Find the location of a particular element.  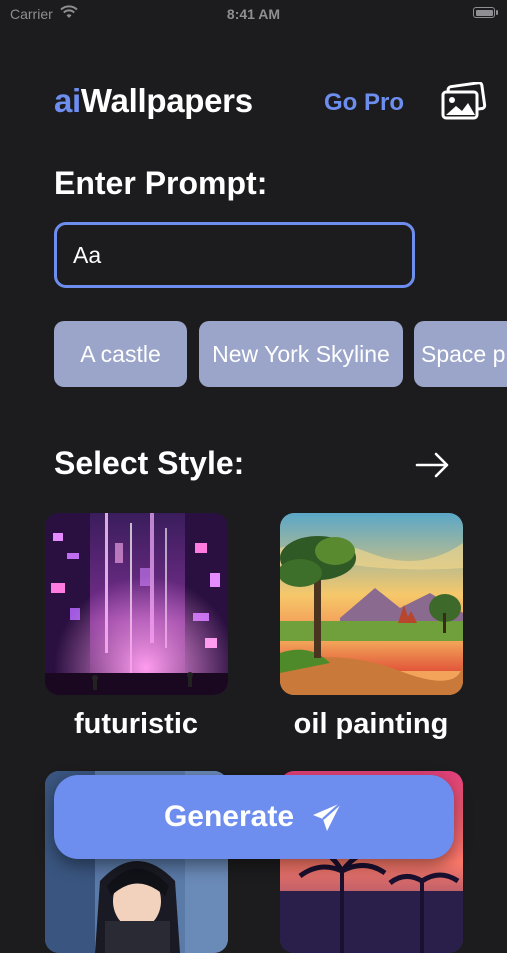

clock-time: 8:41 AM is located at coordinates (253, 14).